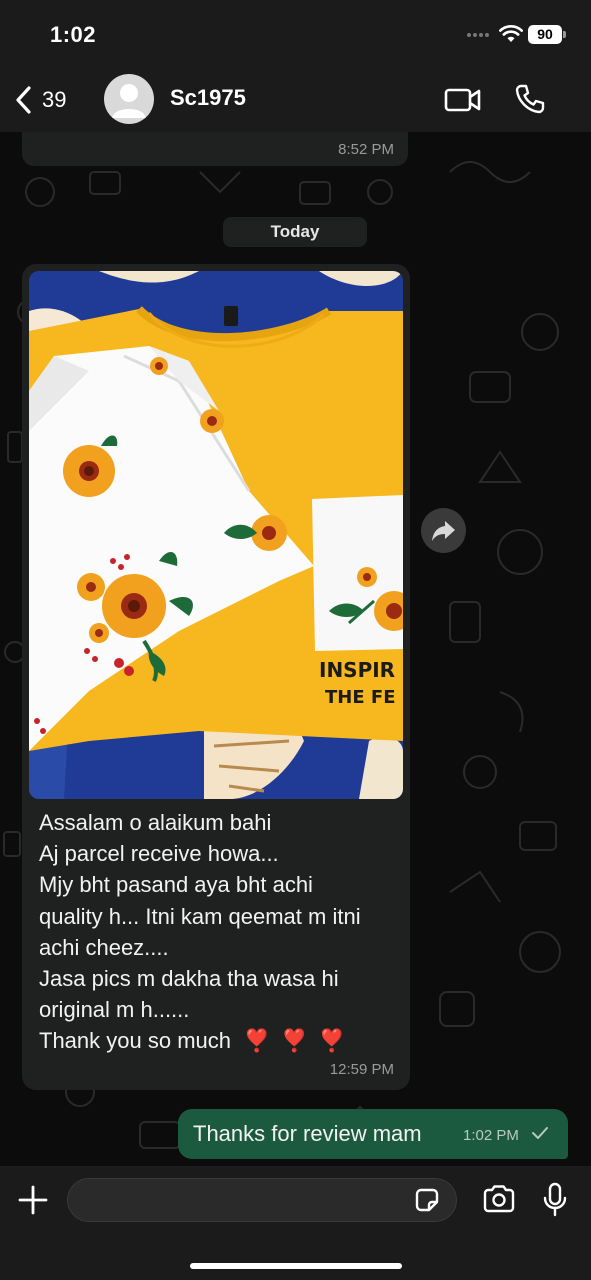 This screenshot has width=591, height=1280. What do you see at coordinates (545, 34) in the screenshot?
I see `battery-icon: 90` at bounding box center [545, 34].